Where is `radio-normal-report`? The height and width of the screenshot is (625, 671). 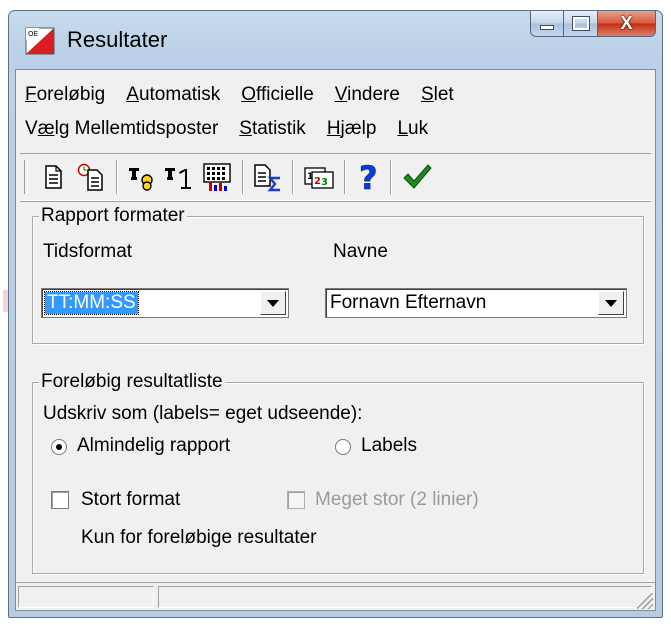
radio-normal-report is located at coordinates (59, 447).